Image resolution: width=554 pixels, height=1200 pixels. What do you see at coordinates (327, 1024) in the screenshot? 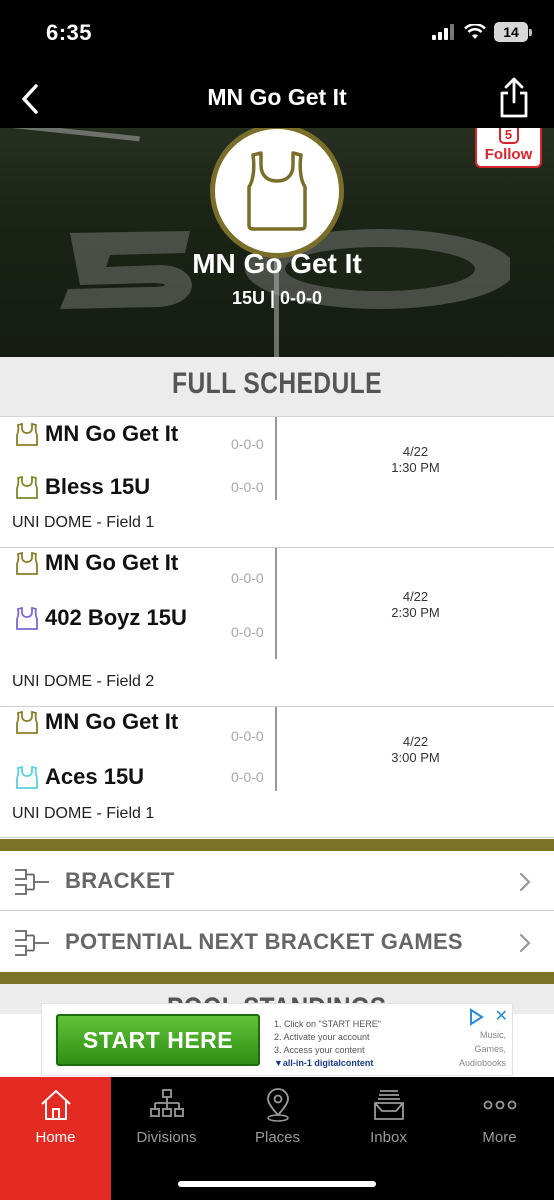
I see `ad-step: 1. Click on "START HERE"` at bounding box center [327, 1024].